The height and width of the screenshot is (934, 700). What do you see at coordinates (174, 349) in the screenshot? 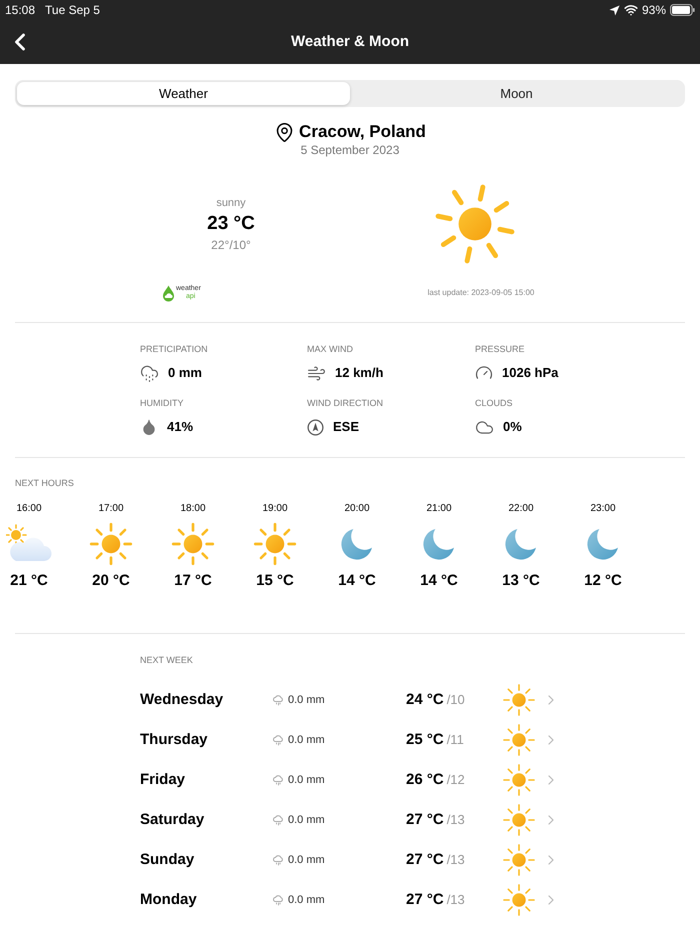
I see `detail-label: PRETICIPATION` at bounding box center [174, 349].